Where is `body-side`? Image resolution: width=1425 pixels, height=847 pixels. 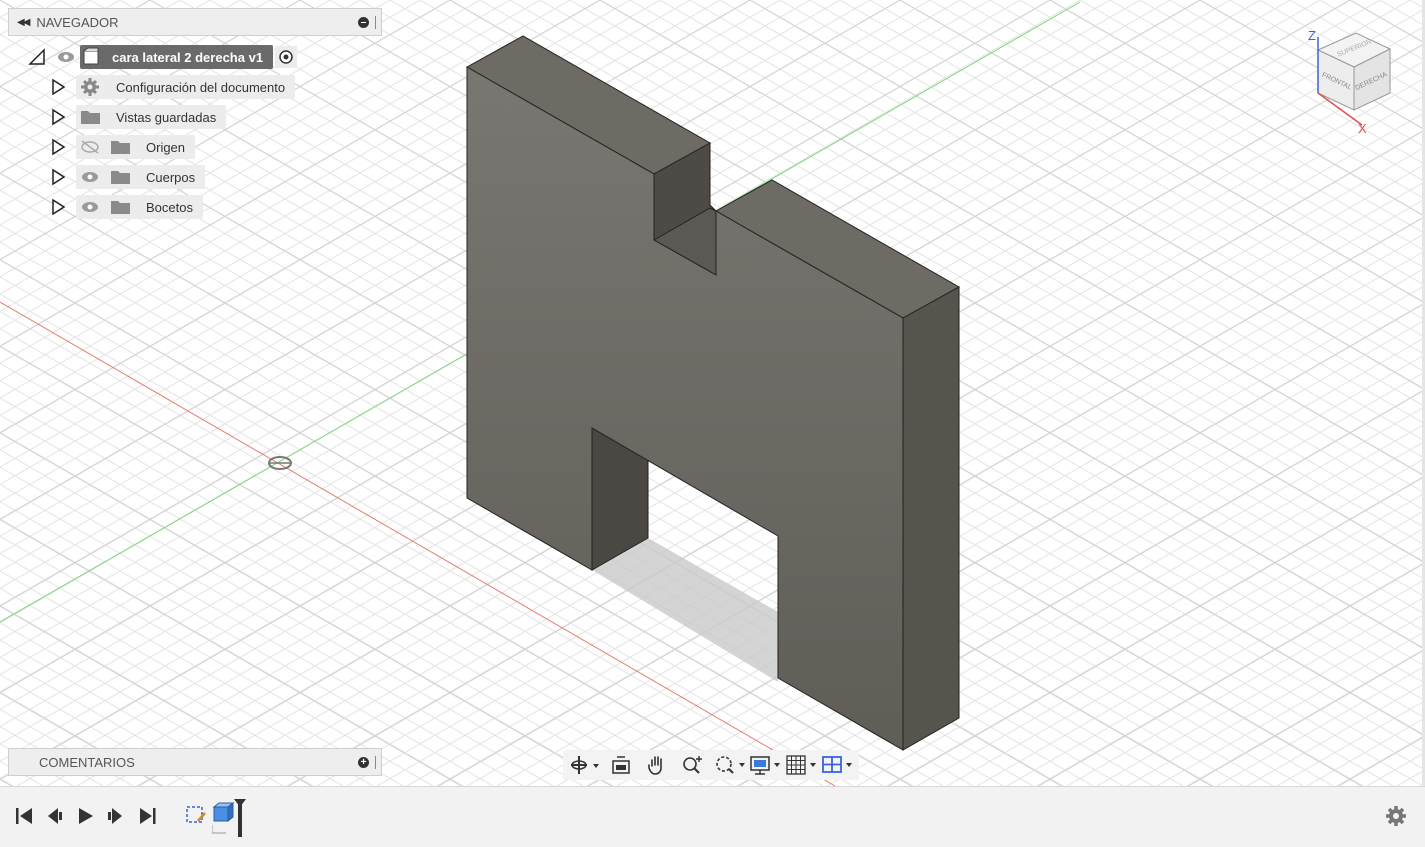 body-side is located at coordinates (931, 518).